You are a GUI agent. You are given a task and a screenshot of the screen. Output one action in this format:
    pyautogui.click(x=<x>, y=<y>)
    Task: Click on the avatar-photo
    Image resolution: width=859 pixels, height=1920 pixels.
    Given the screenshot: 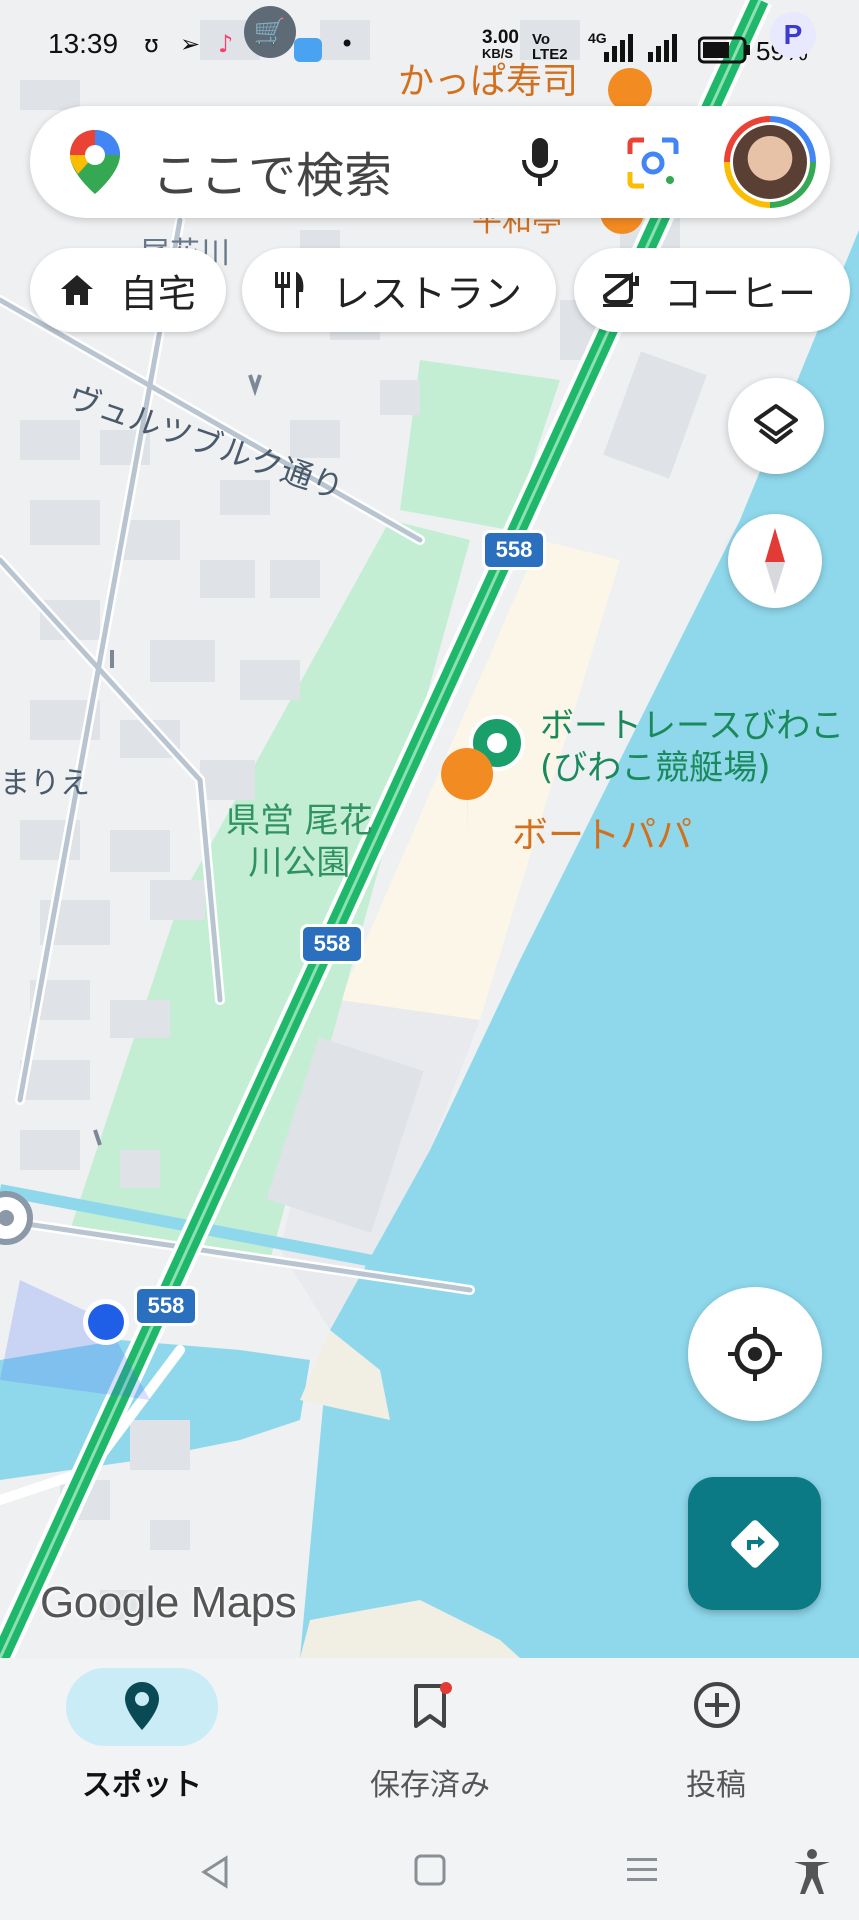 What is the action you would take?
    pyautogui.click(x=770, y=162)
    